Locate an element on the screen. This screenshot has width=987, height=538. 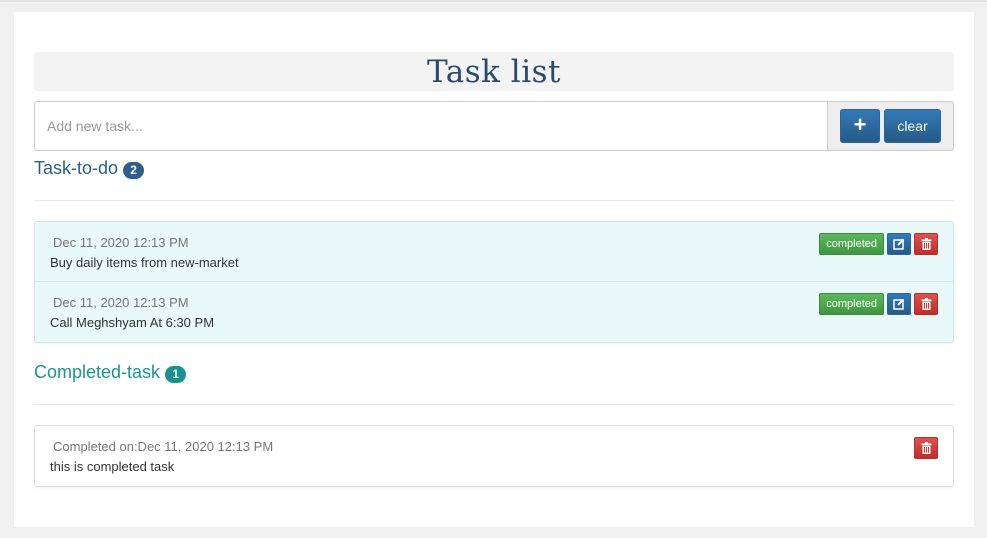
completed-section-heading: Completed-task 1 is located at coordinates (110, 372).